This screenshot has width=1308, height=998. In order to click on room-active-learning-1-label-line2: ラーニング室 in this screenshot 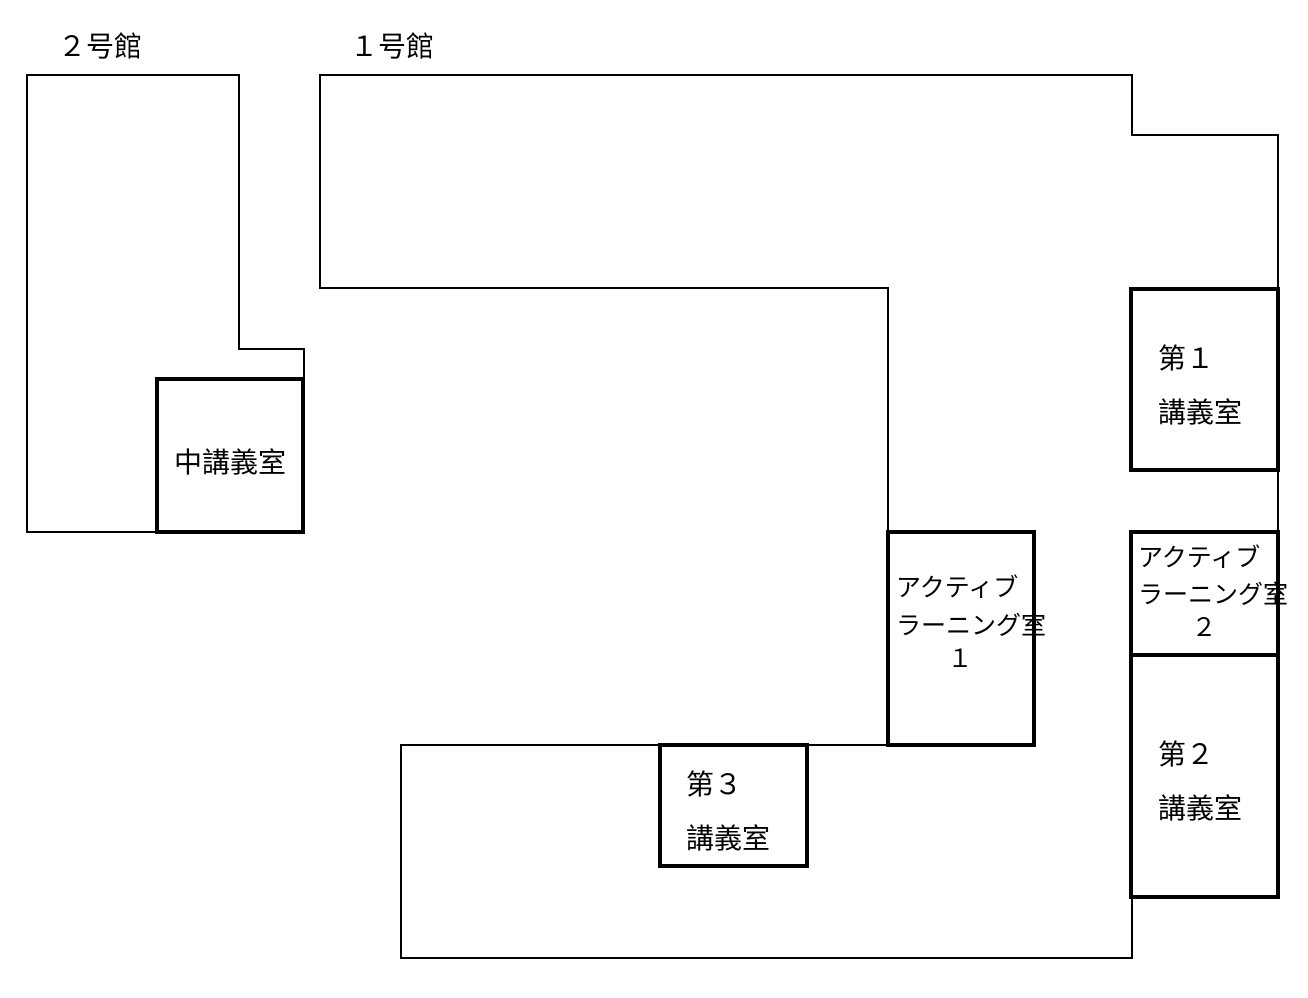, I will do `click(971, 625)`.